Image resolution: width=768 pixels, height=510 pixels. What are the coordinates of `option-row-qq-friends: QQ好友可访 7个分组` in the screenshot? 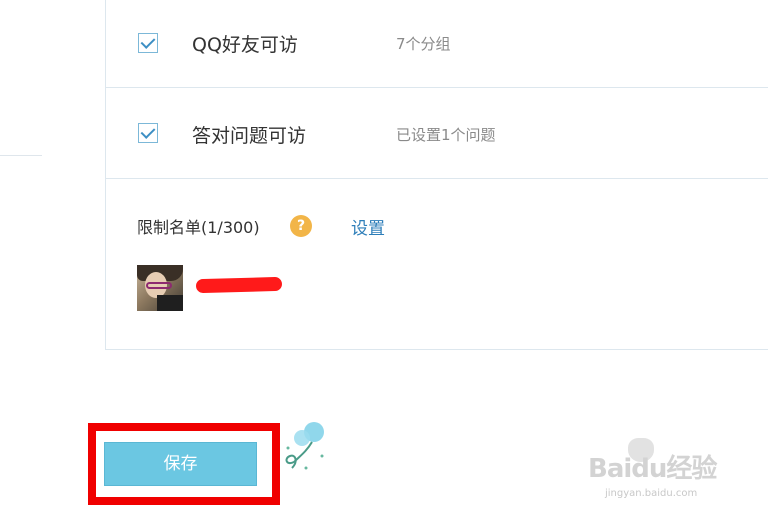 It's located at (437, 44).